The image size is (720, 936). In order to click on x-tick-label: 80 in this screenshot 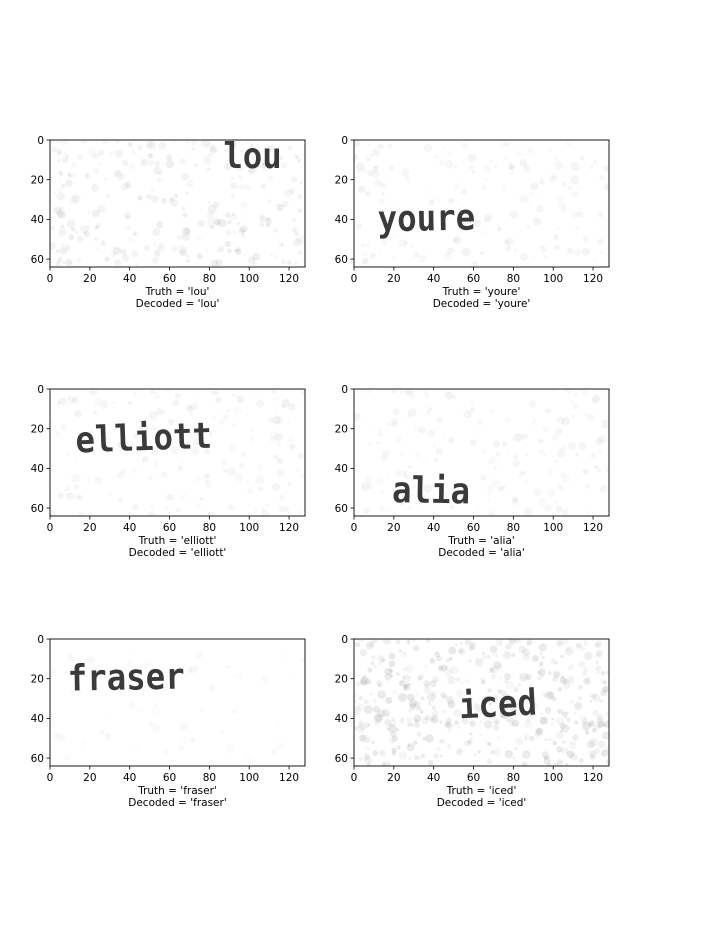, I will do `click(209, 778)`.